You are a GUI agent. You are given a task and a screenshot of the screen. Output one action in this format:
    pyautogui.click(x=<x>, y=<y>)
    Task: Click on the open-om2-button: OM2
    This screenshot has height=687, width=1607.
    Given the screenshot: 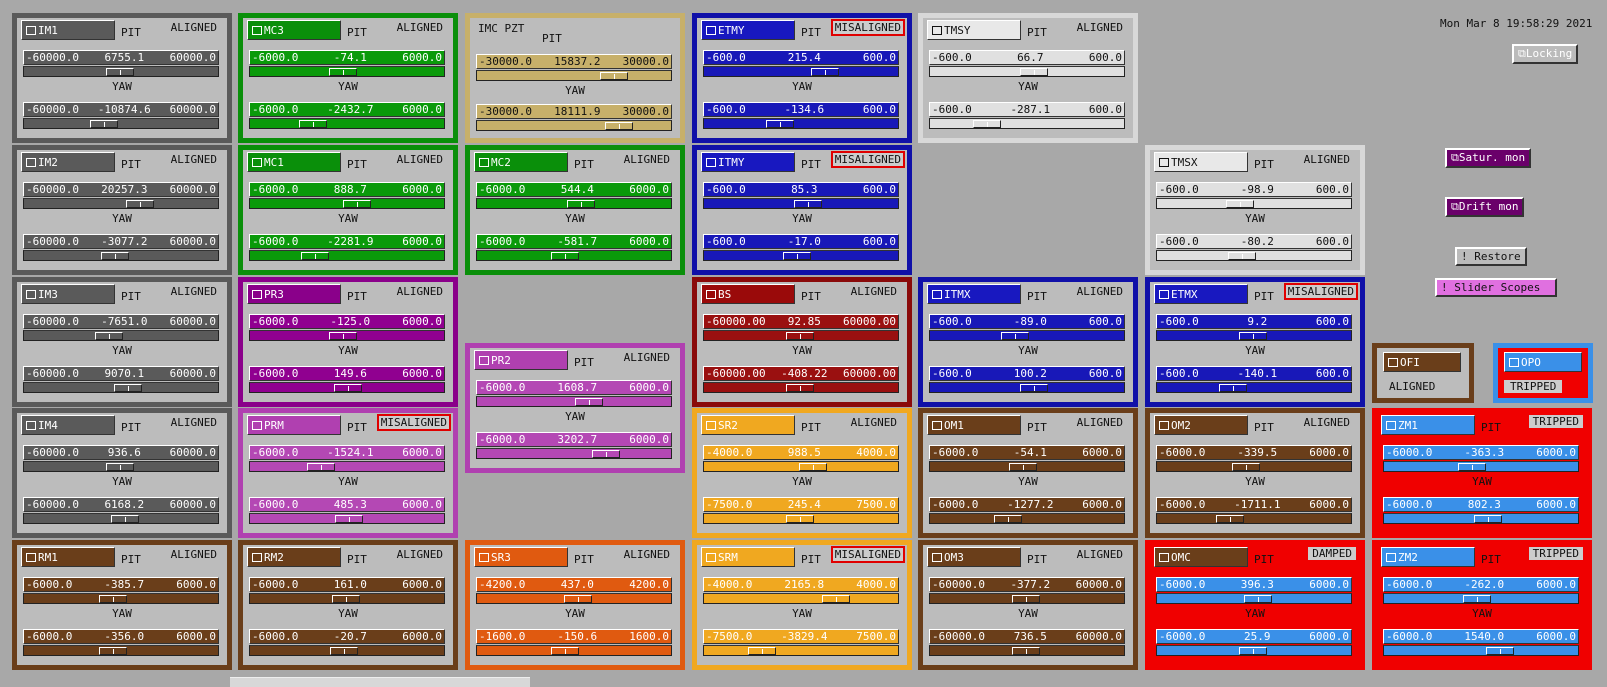 What is the action you would take?
    pyautogui.click(x=1201, y=425)
    